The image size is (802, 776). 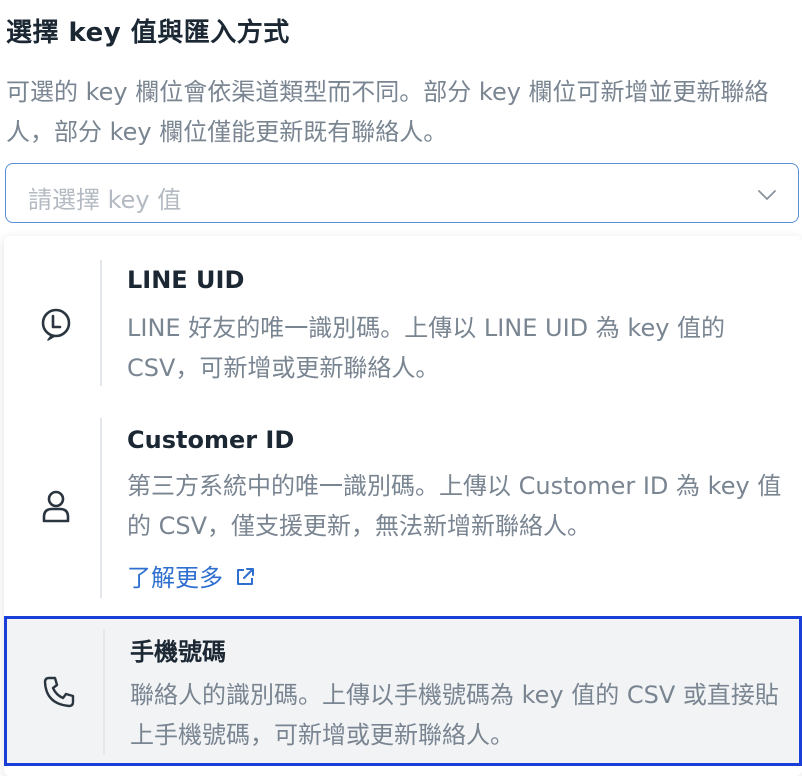 I want to click on line-icon, so click(x=56, y=324).